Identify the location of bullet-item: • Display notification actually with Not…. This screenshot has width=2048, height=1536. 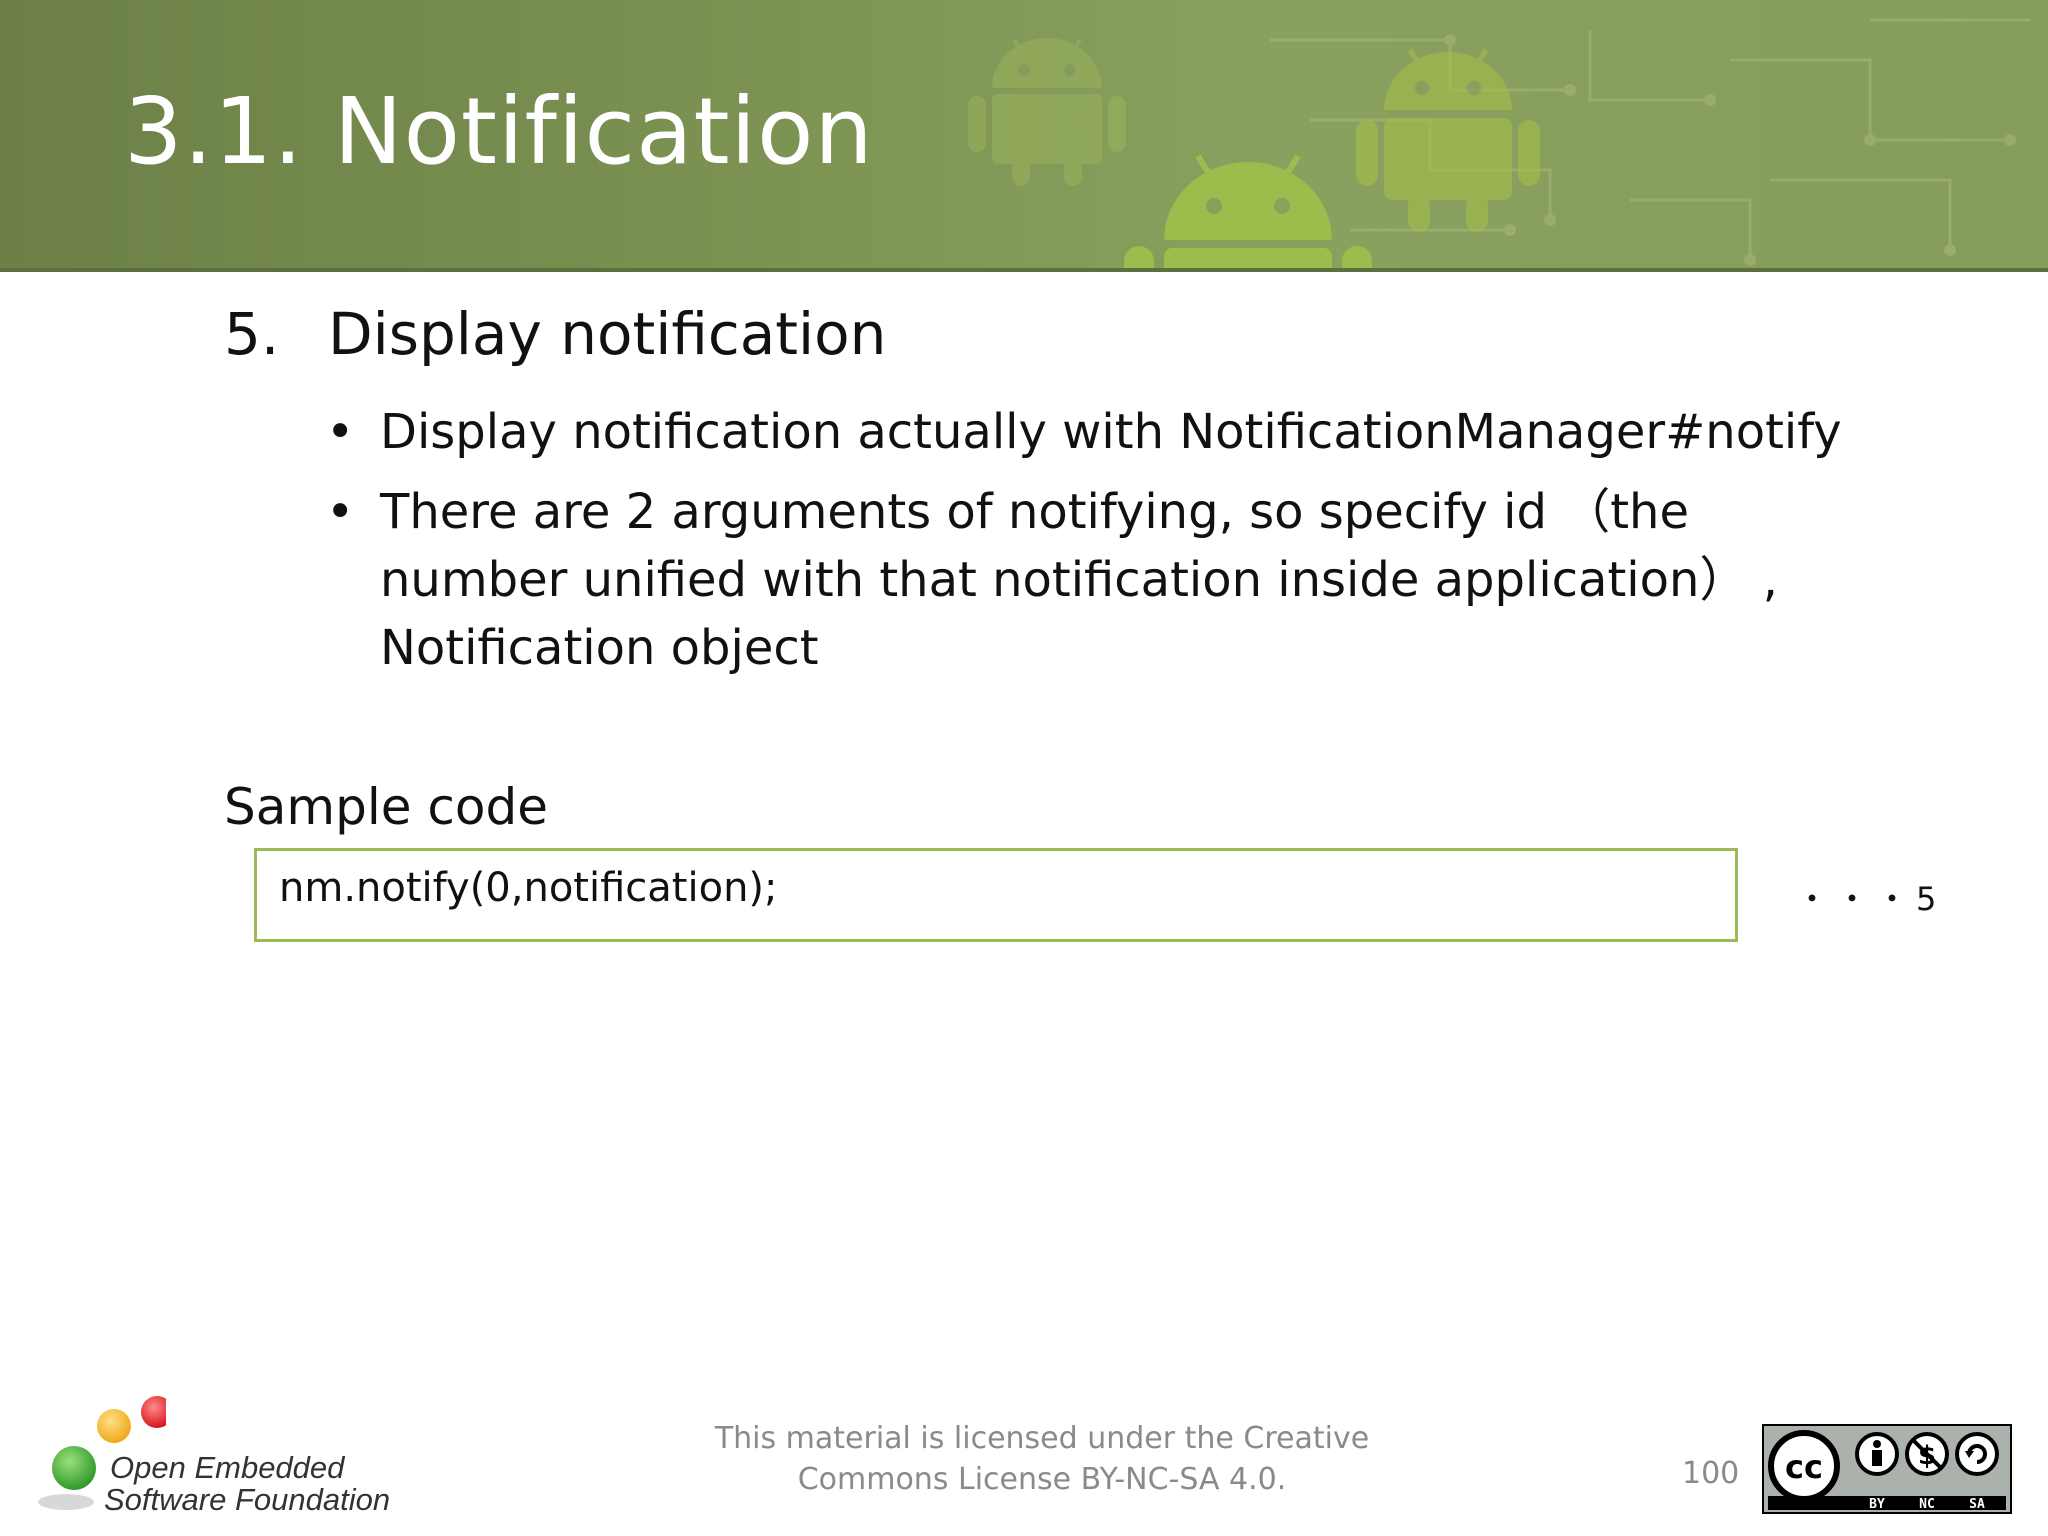
(1096, 432).